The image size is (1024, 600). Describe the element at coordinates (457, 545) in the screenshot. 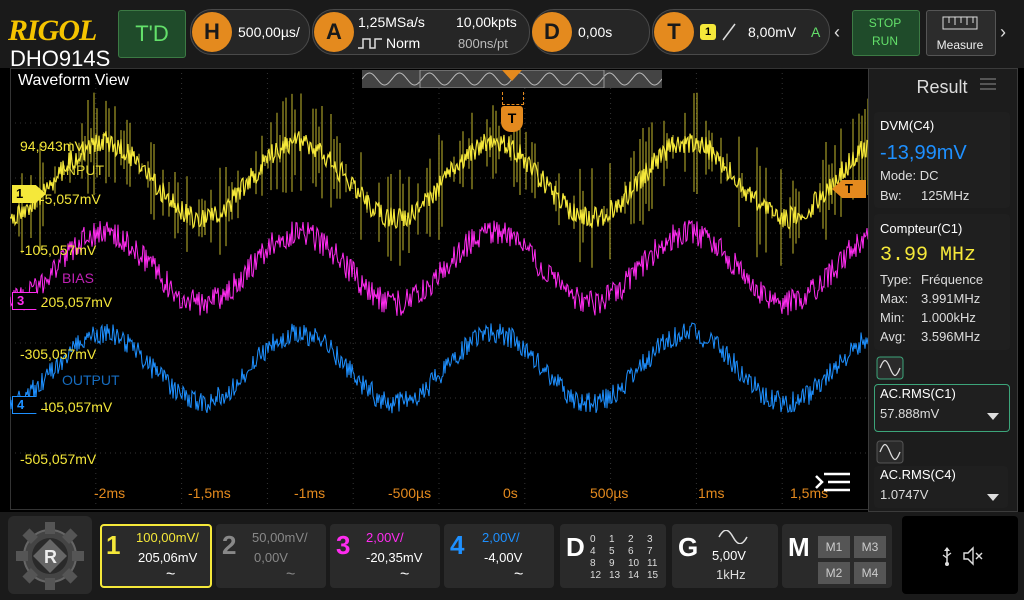

I see `ch4-number: 4` at that location.